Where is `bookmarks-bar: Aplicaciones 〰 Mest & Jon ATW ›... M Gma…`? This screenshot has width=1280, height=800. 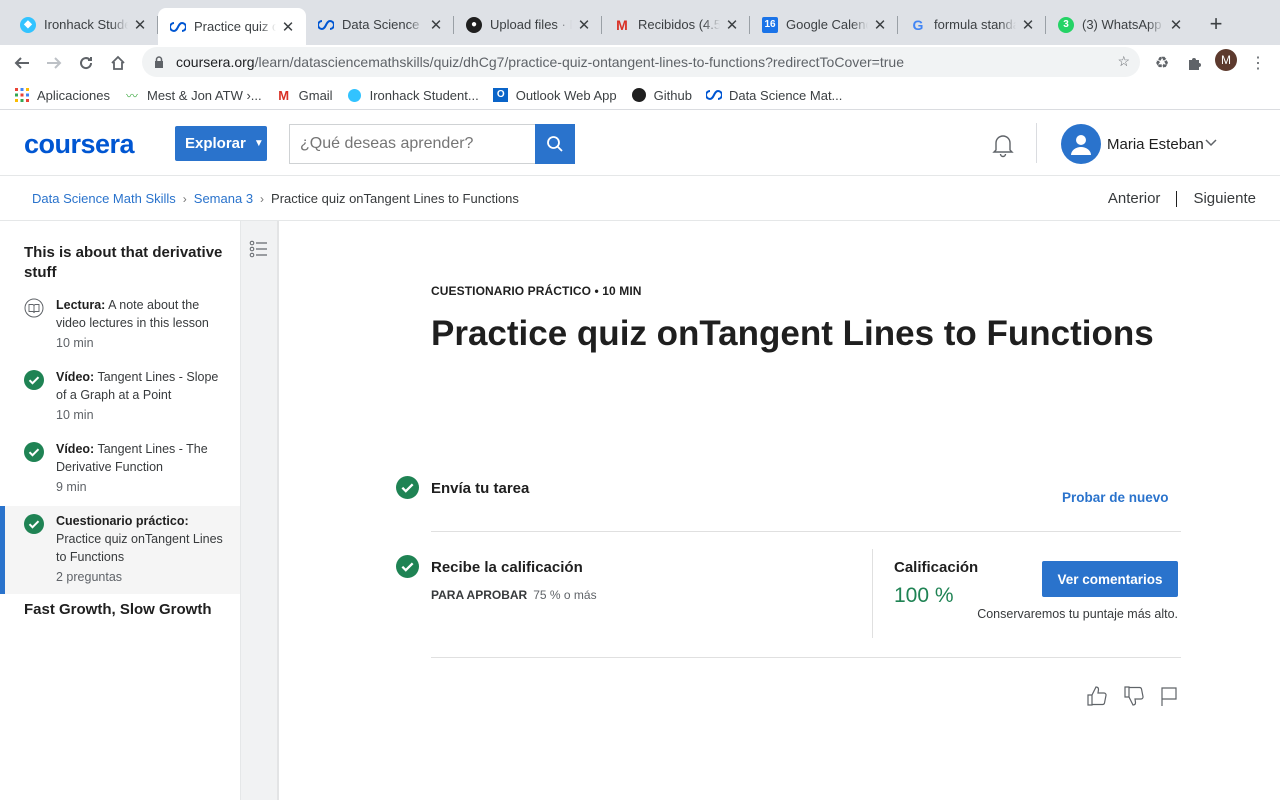
bookmarks-bar: Aplicaciones 〰 Mest & Jon ATW ›... M Gma… is located at coordinates (640, 95).